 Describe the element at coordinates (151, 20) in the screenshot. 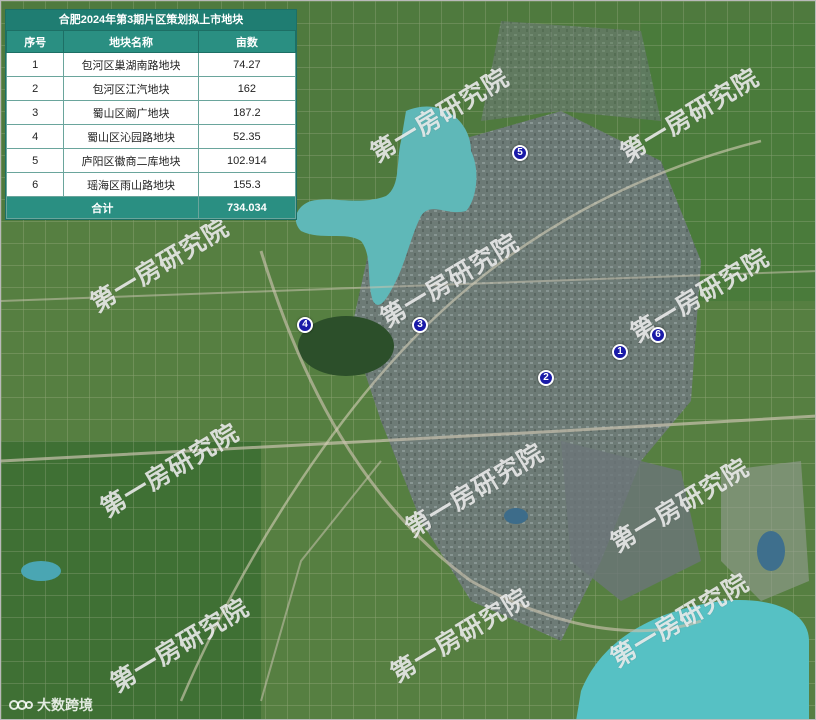

I see `table-title: 合肥2024年第3期片区策划拟上市地块` at that location.